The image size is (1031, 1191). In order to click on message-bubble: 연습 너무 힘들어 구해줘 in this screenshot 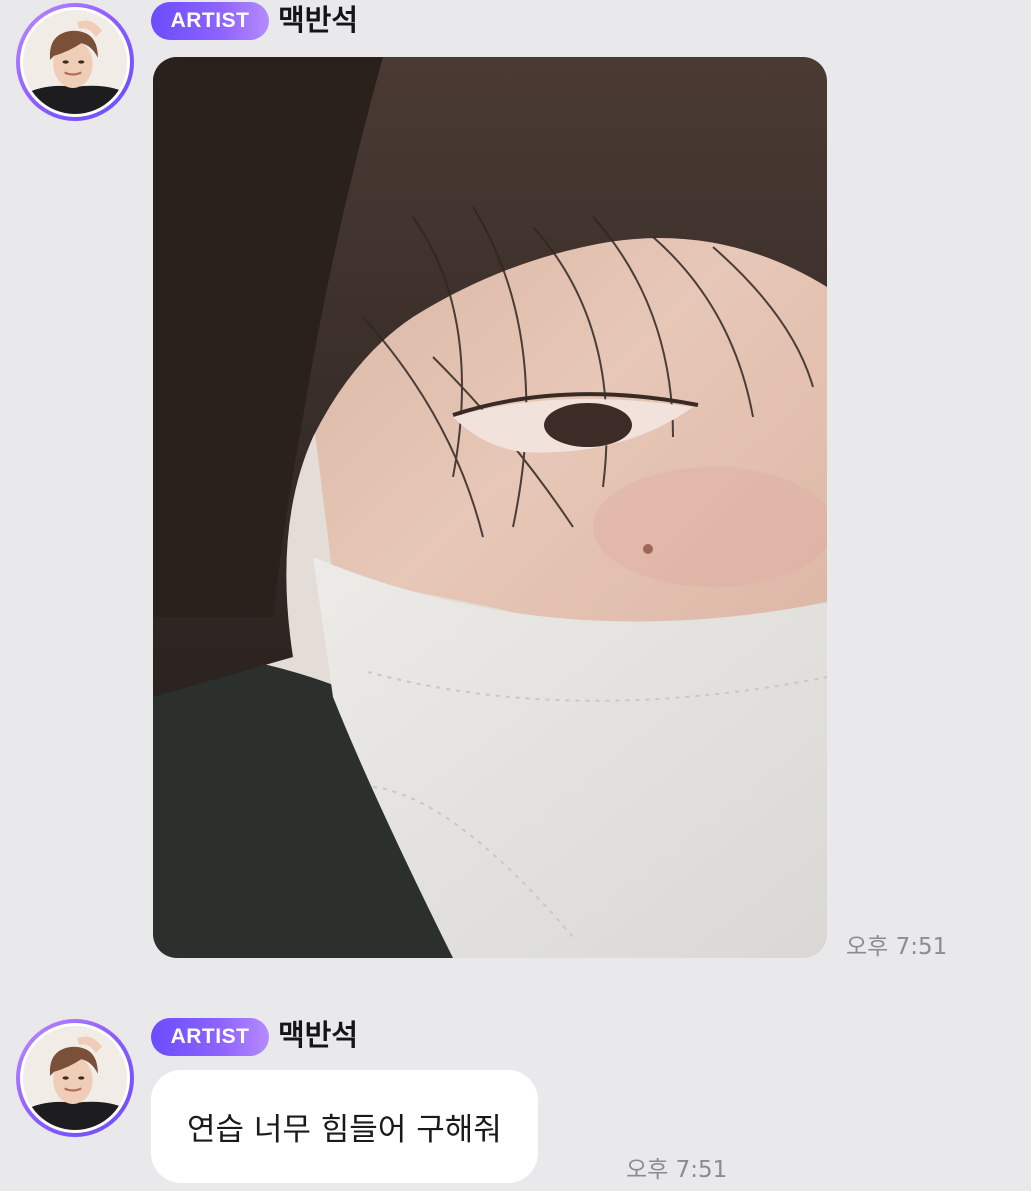, I will do `click(344, 1126)`.